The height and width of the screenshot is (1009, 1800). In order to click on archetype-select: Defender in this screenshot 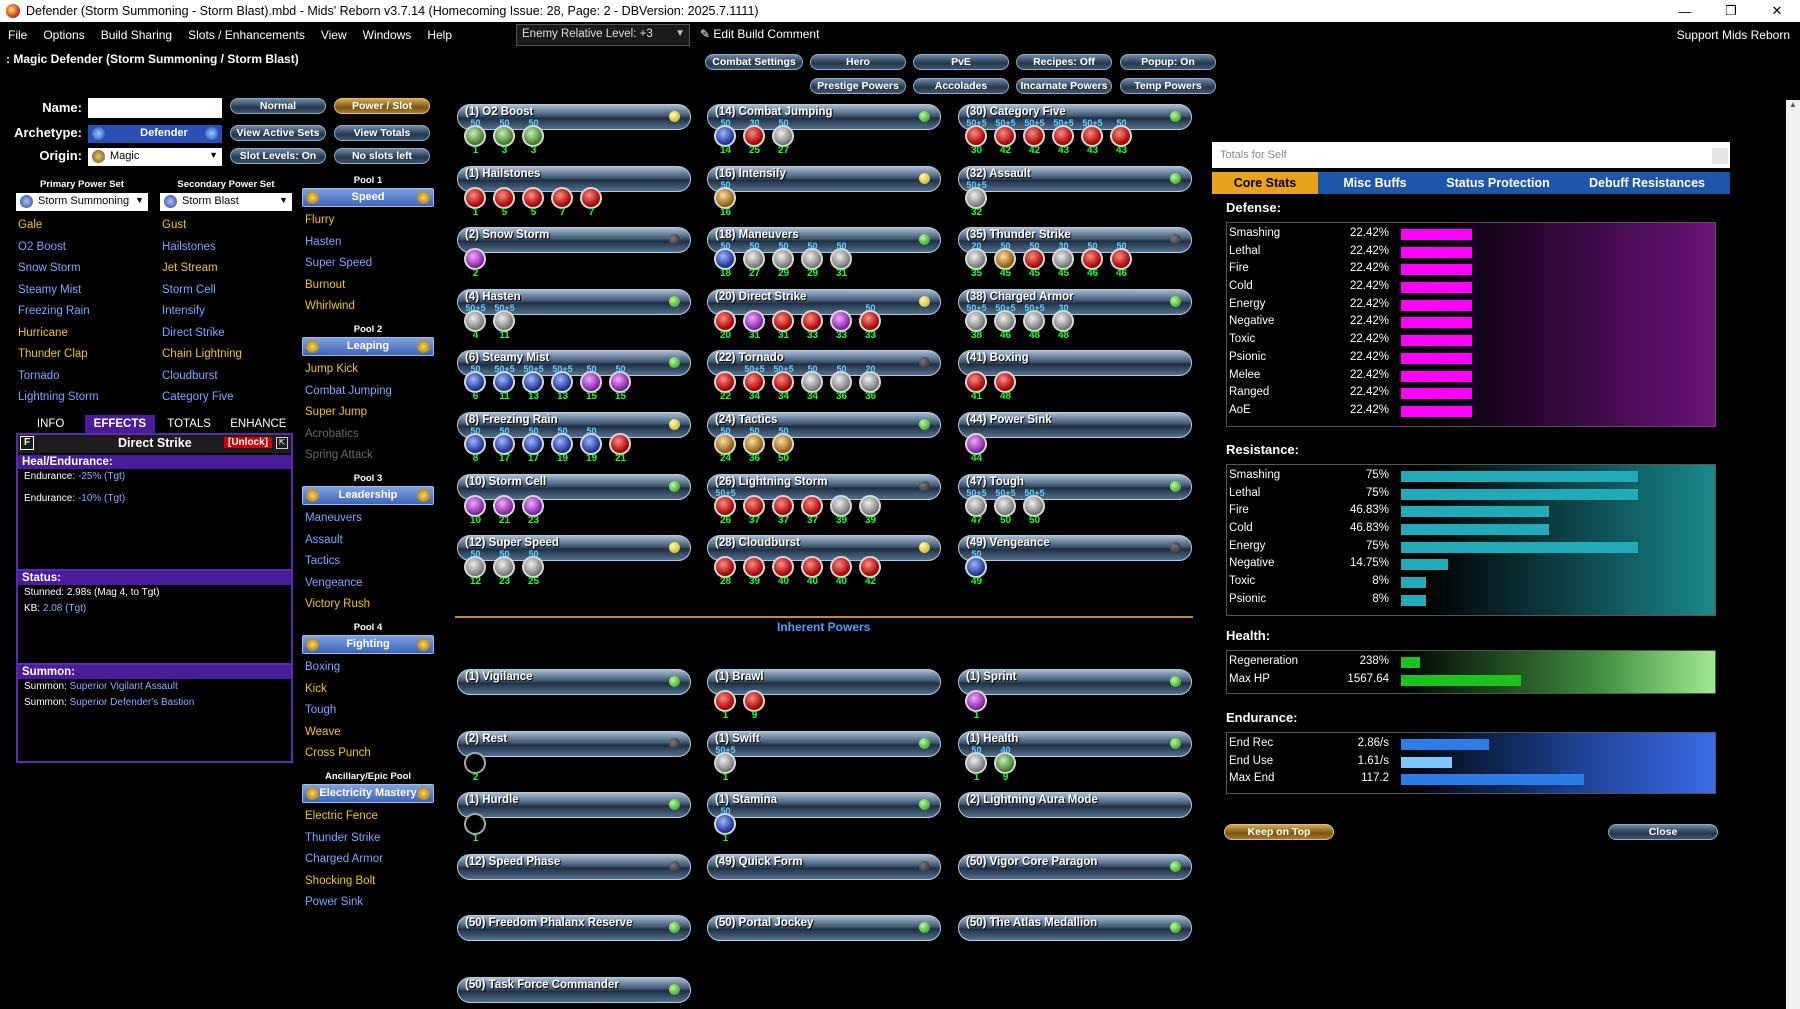, I will do `click(155, 134)`.